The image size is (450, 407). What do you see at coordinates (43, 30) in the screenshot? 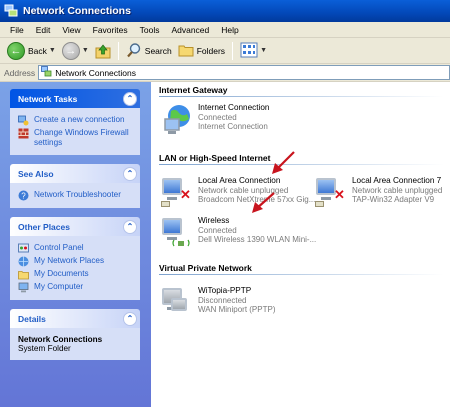
I see `menu-edit: Edit` at bounding box center [43, 30].